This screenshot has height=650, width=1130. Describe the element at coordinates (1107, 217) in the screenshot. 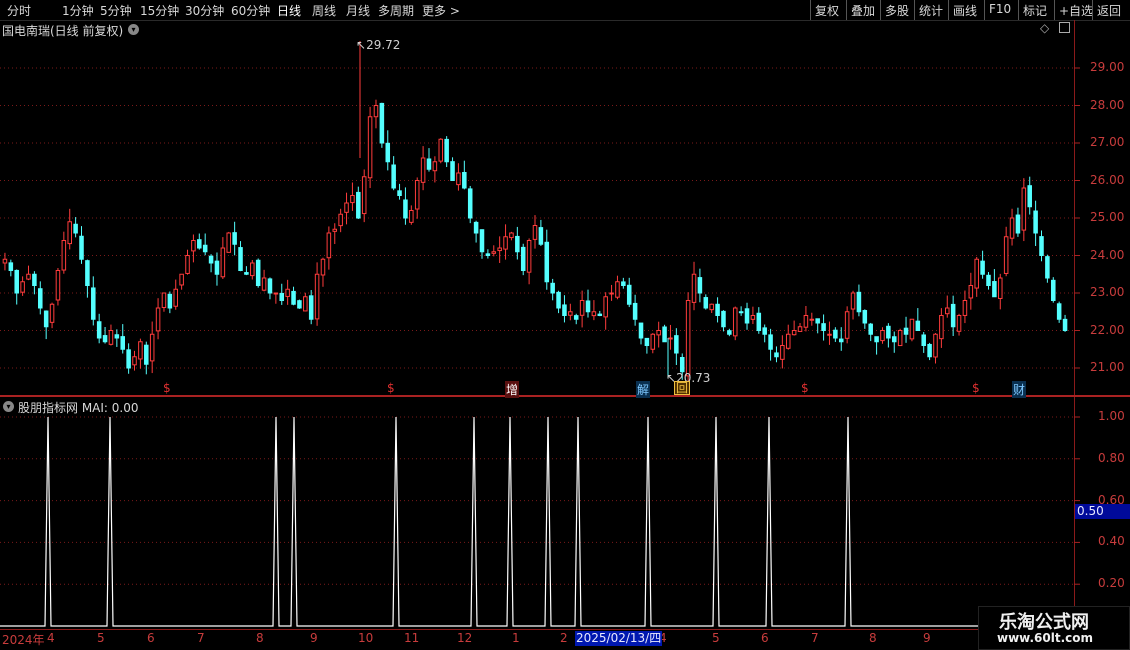

I see `y-tick-label: 25.00` at that location.